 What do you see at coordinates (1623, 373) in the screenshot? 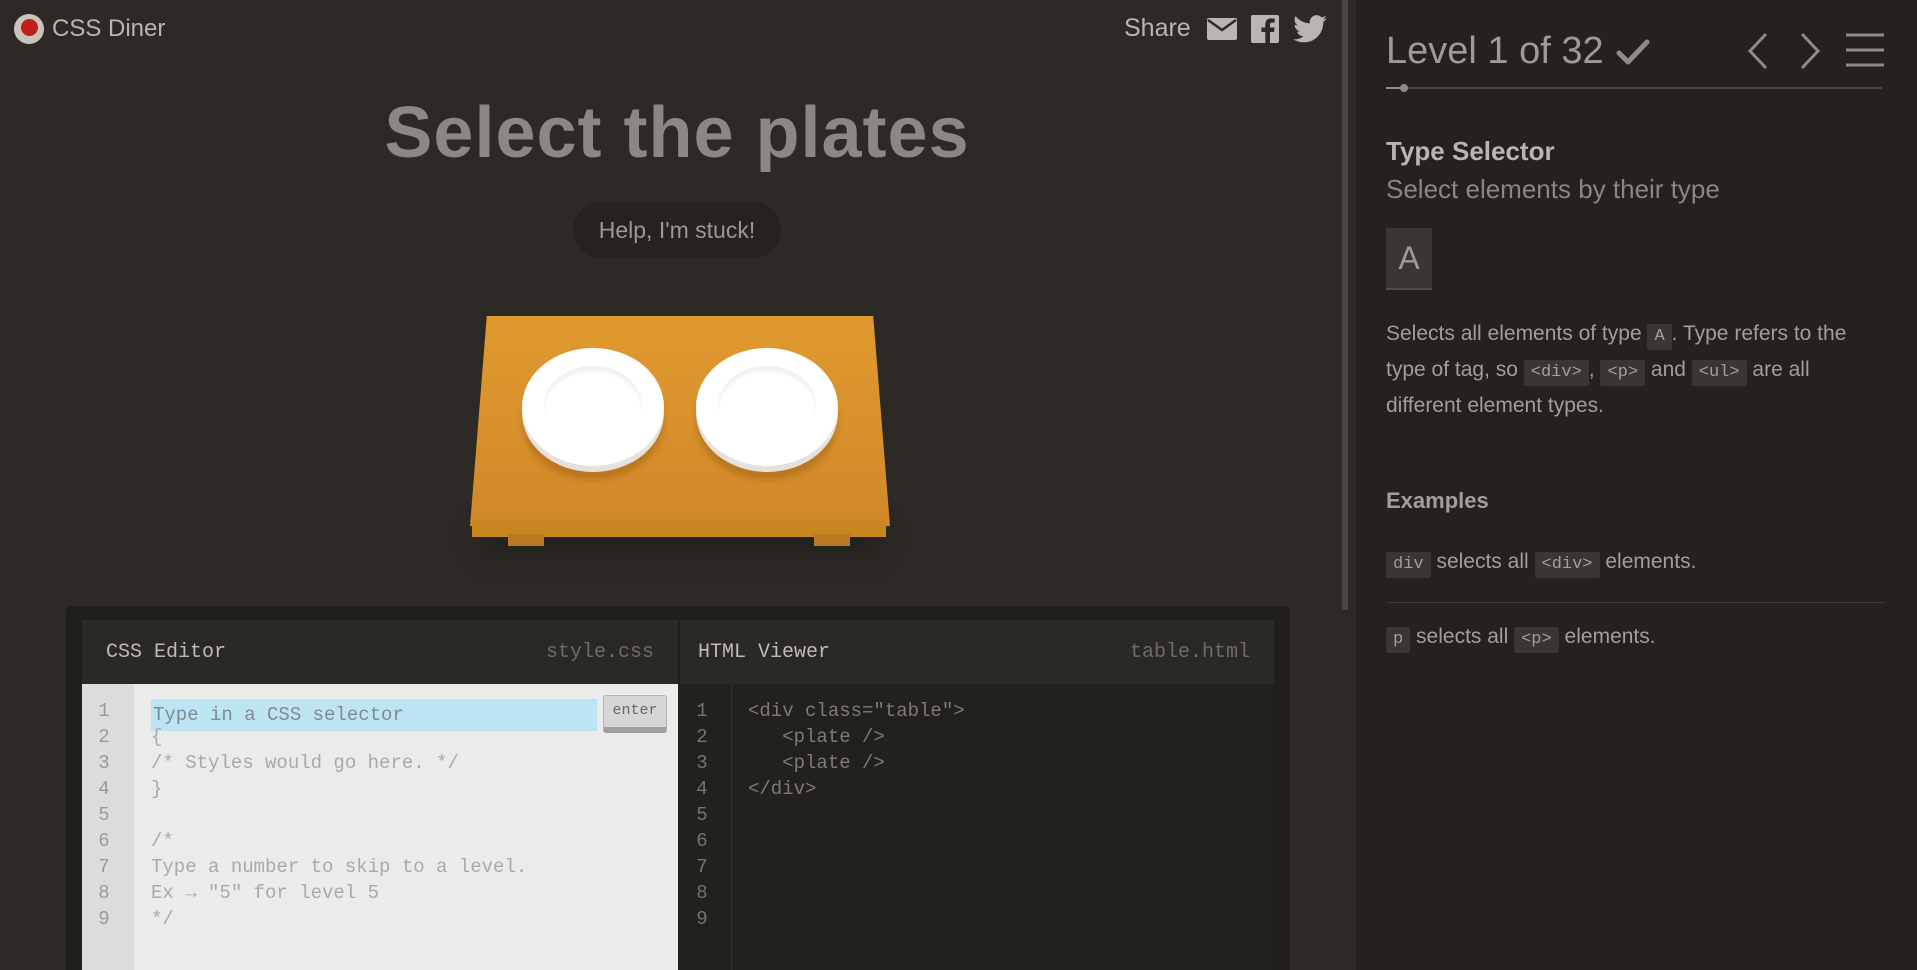
I see `hint-tag: <p>` at bounding box center [1623, 373].